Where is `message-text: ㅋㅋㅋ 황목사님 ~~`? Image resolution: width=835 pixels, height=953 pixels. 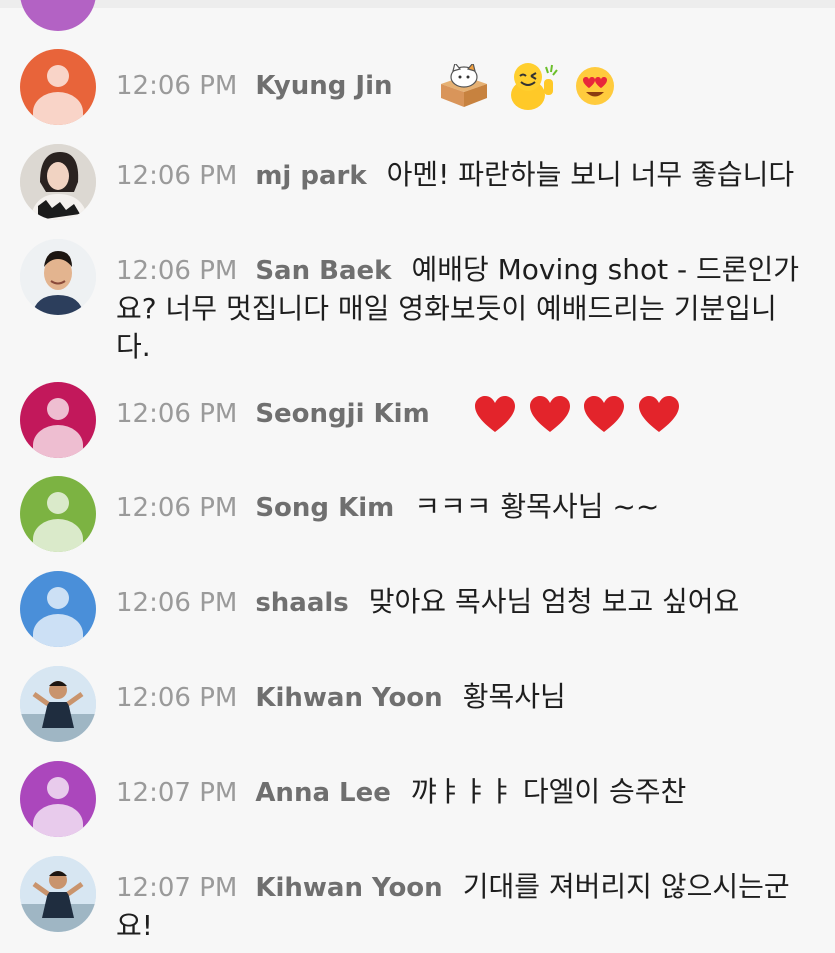 message-text: ㅋㅋㅋ 황목사님 ~~ is located at coordinates (537, 506).